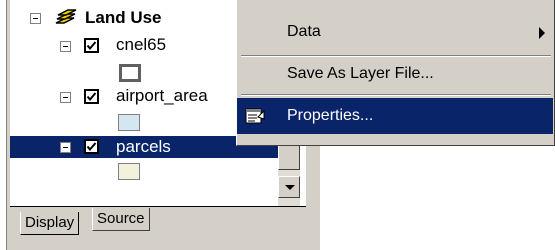 Image resolution: width=555 pixels, height=250 pixels. What do you see at coordinates (130, 73) in the screenshot?
I see `symbol-swatch-cnel65` at bounding box center [130, 73].